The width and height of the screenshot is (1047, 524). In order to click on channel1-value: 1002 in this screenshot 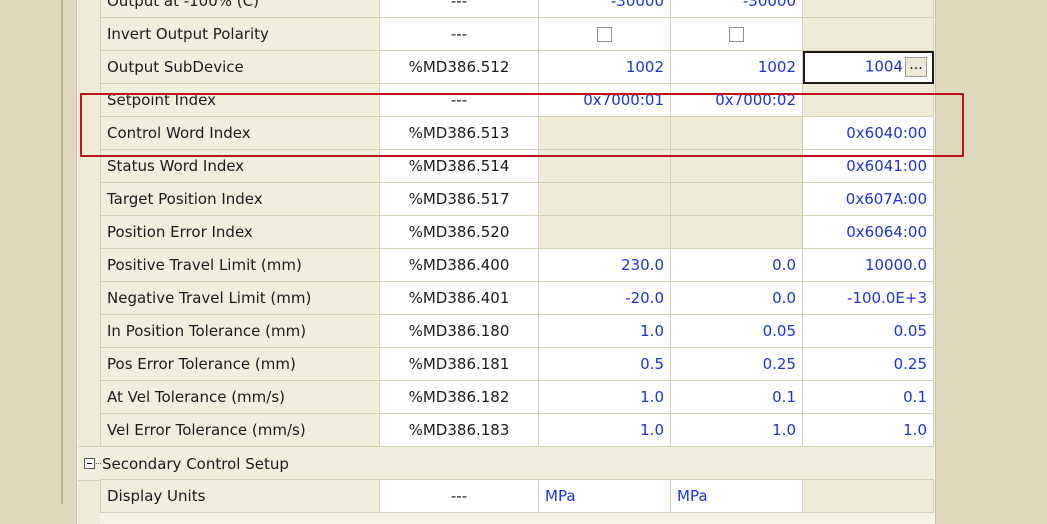, I will do `click(604, 67)`.